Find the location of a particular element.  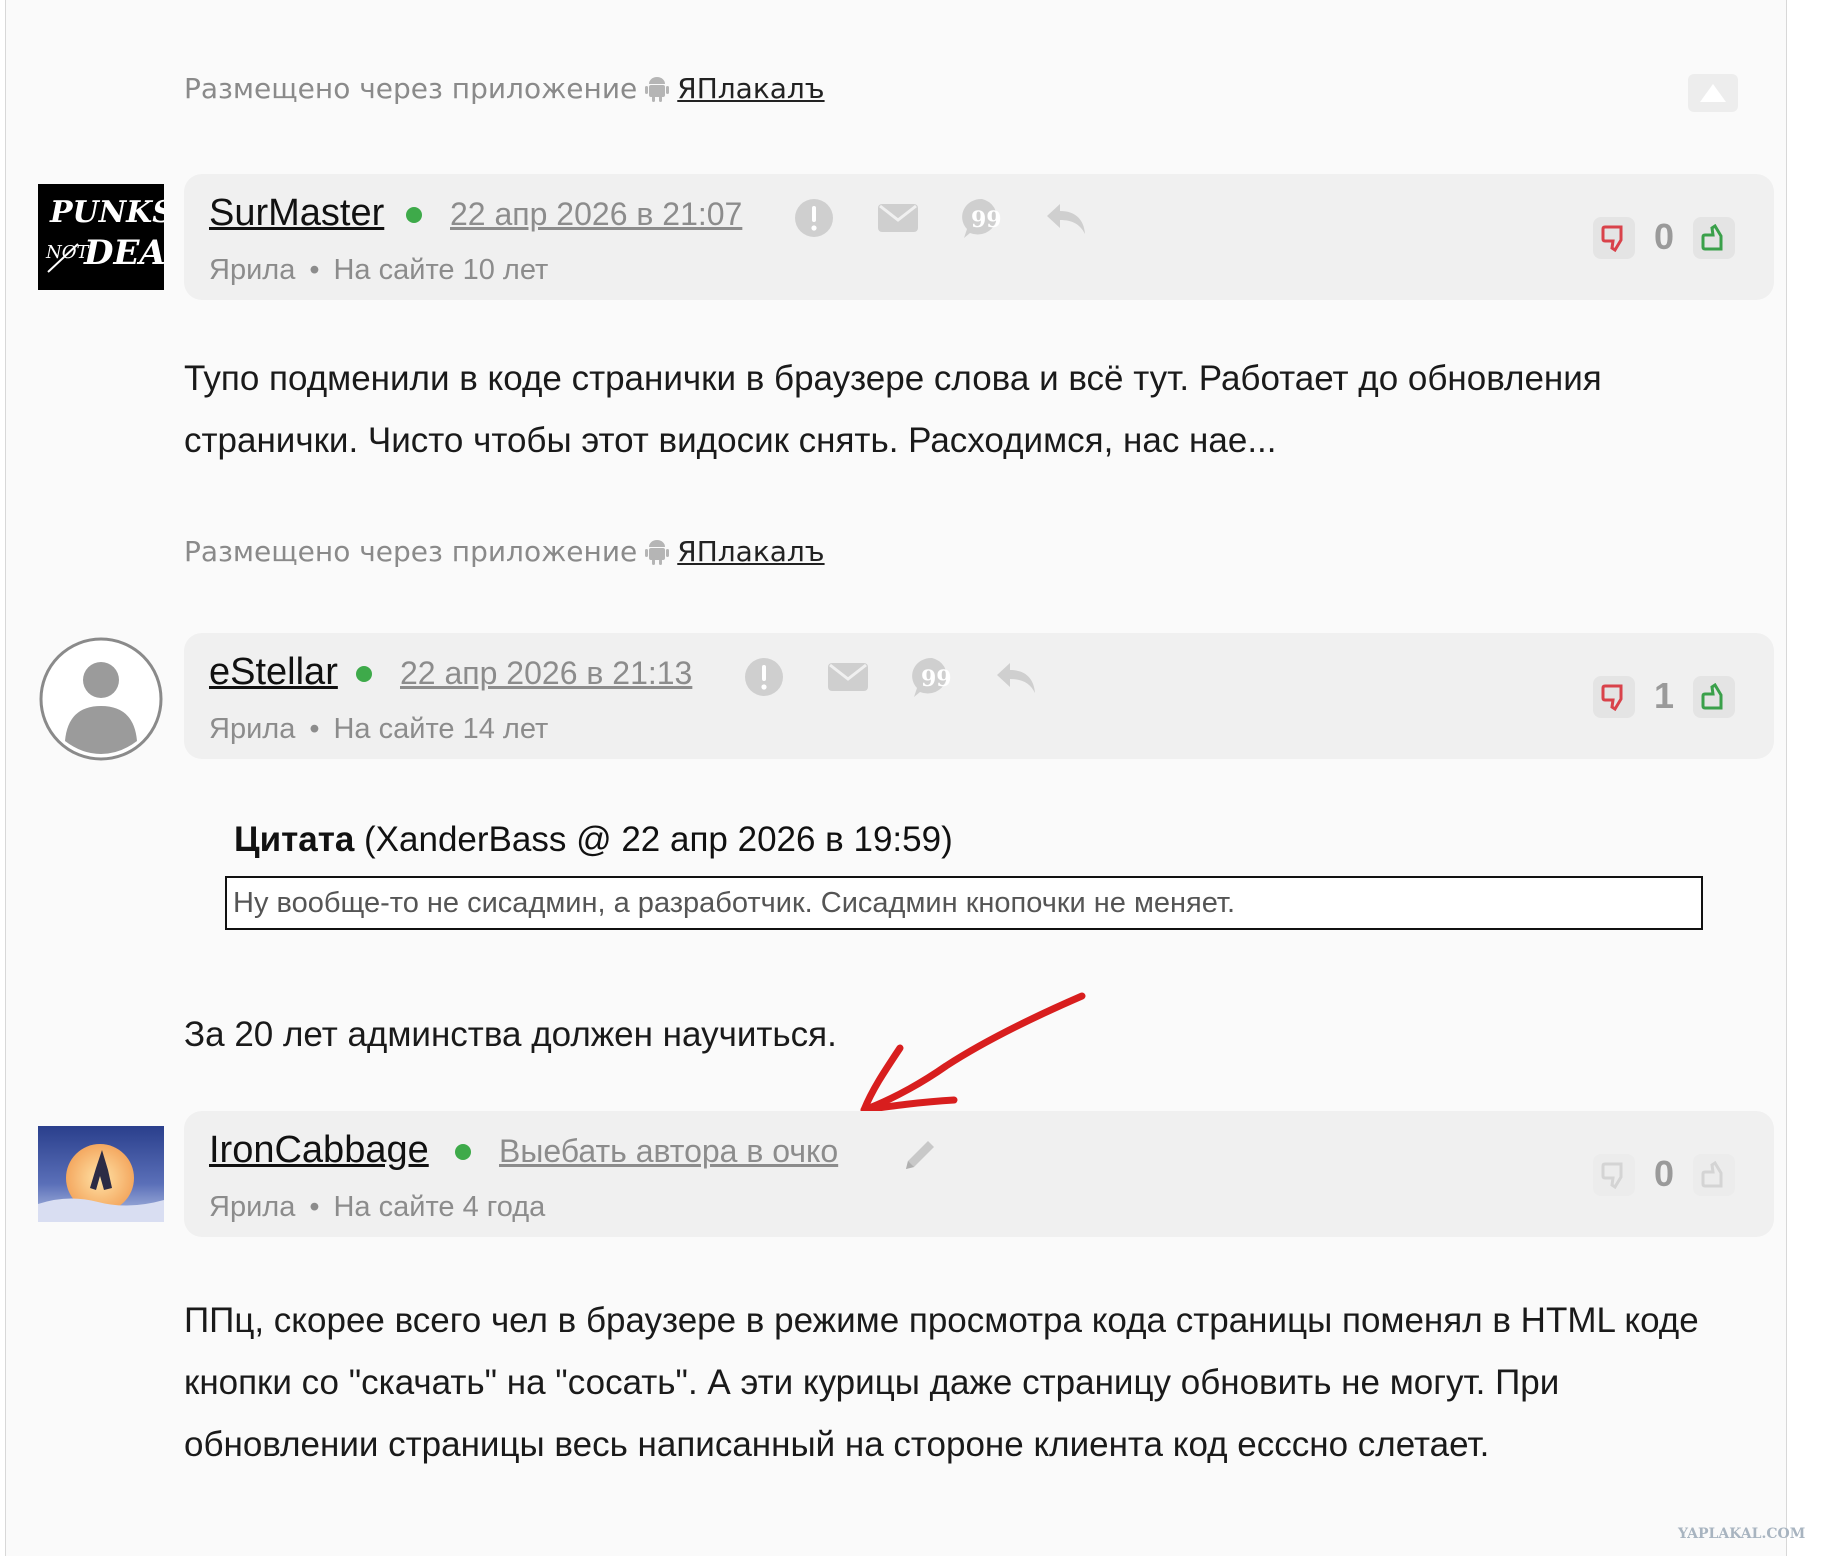

default-user-avatar-icon is located at coordinates (101, 699).